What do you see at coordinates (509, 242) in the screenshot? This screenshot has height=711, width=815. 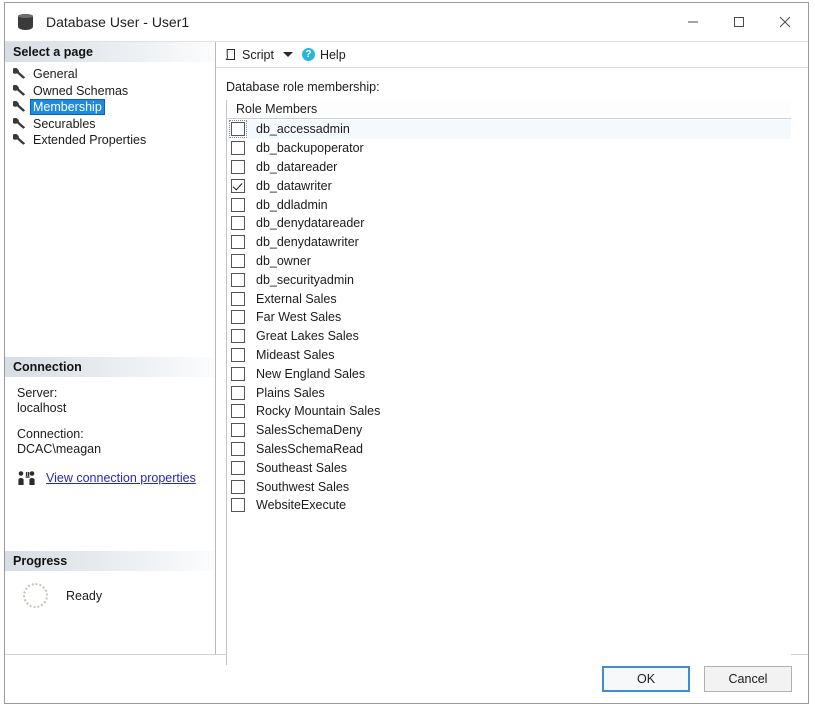 I see `role-member-row: db_denydatawriter` at bounding box center [509, 242].